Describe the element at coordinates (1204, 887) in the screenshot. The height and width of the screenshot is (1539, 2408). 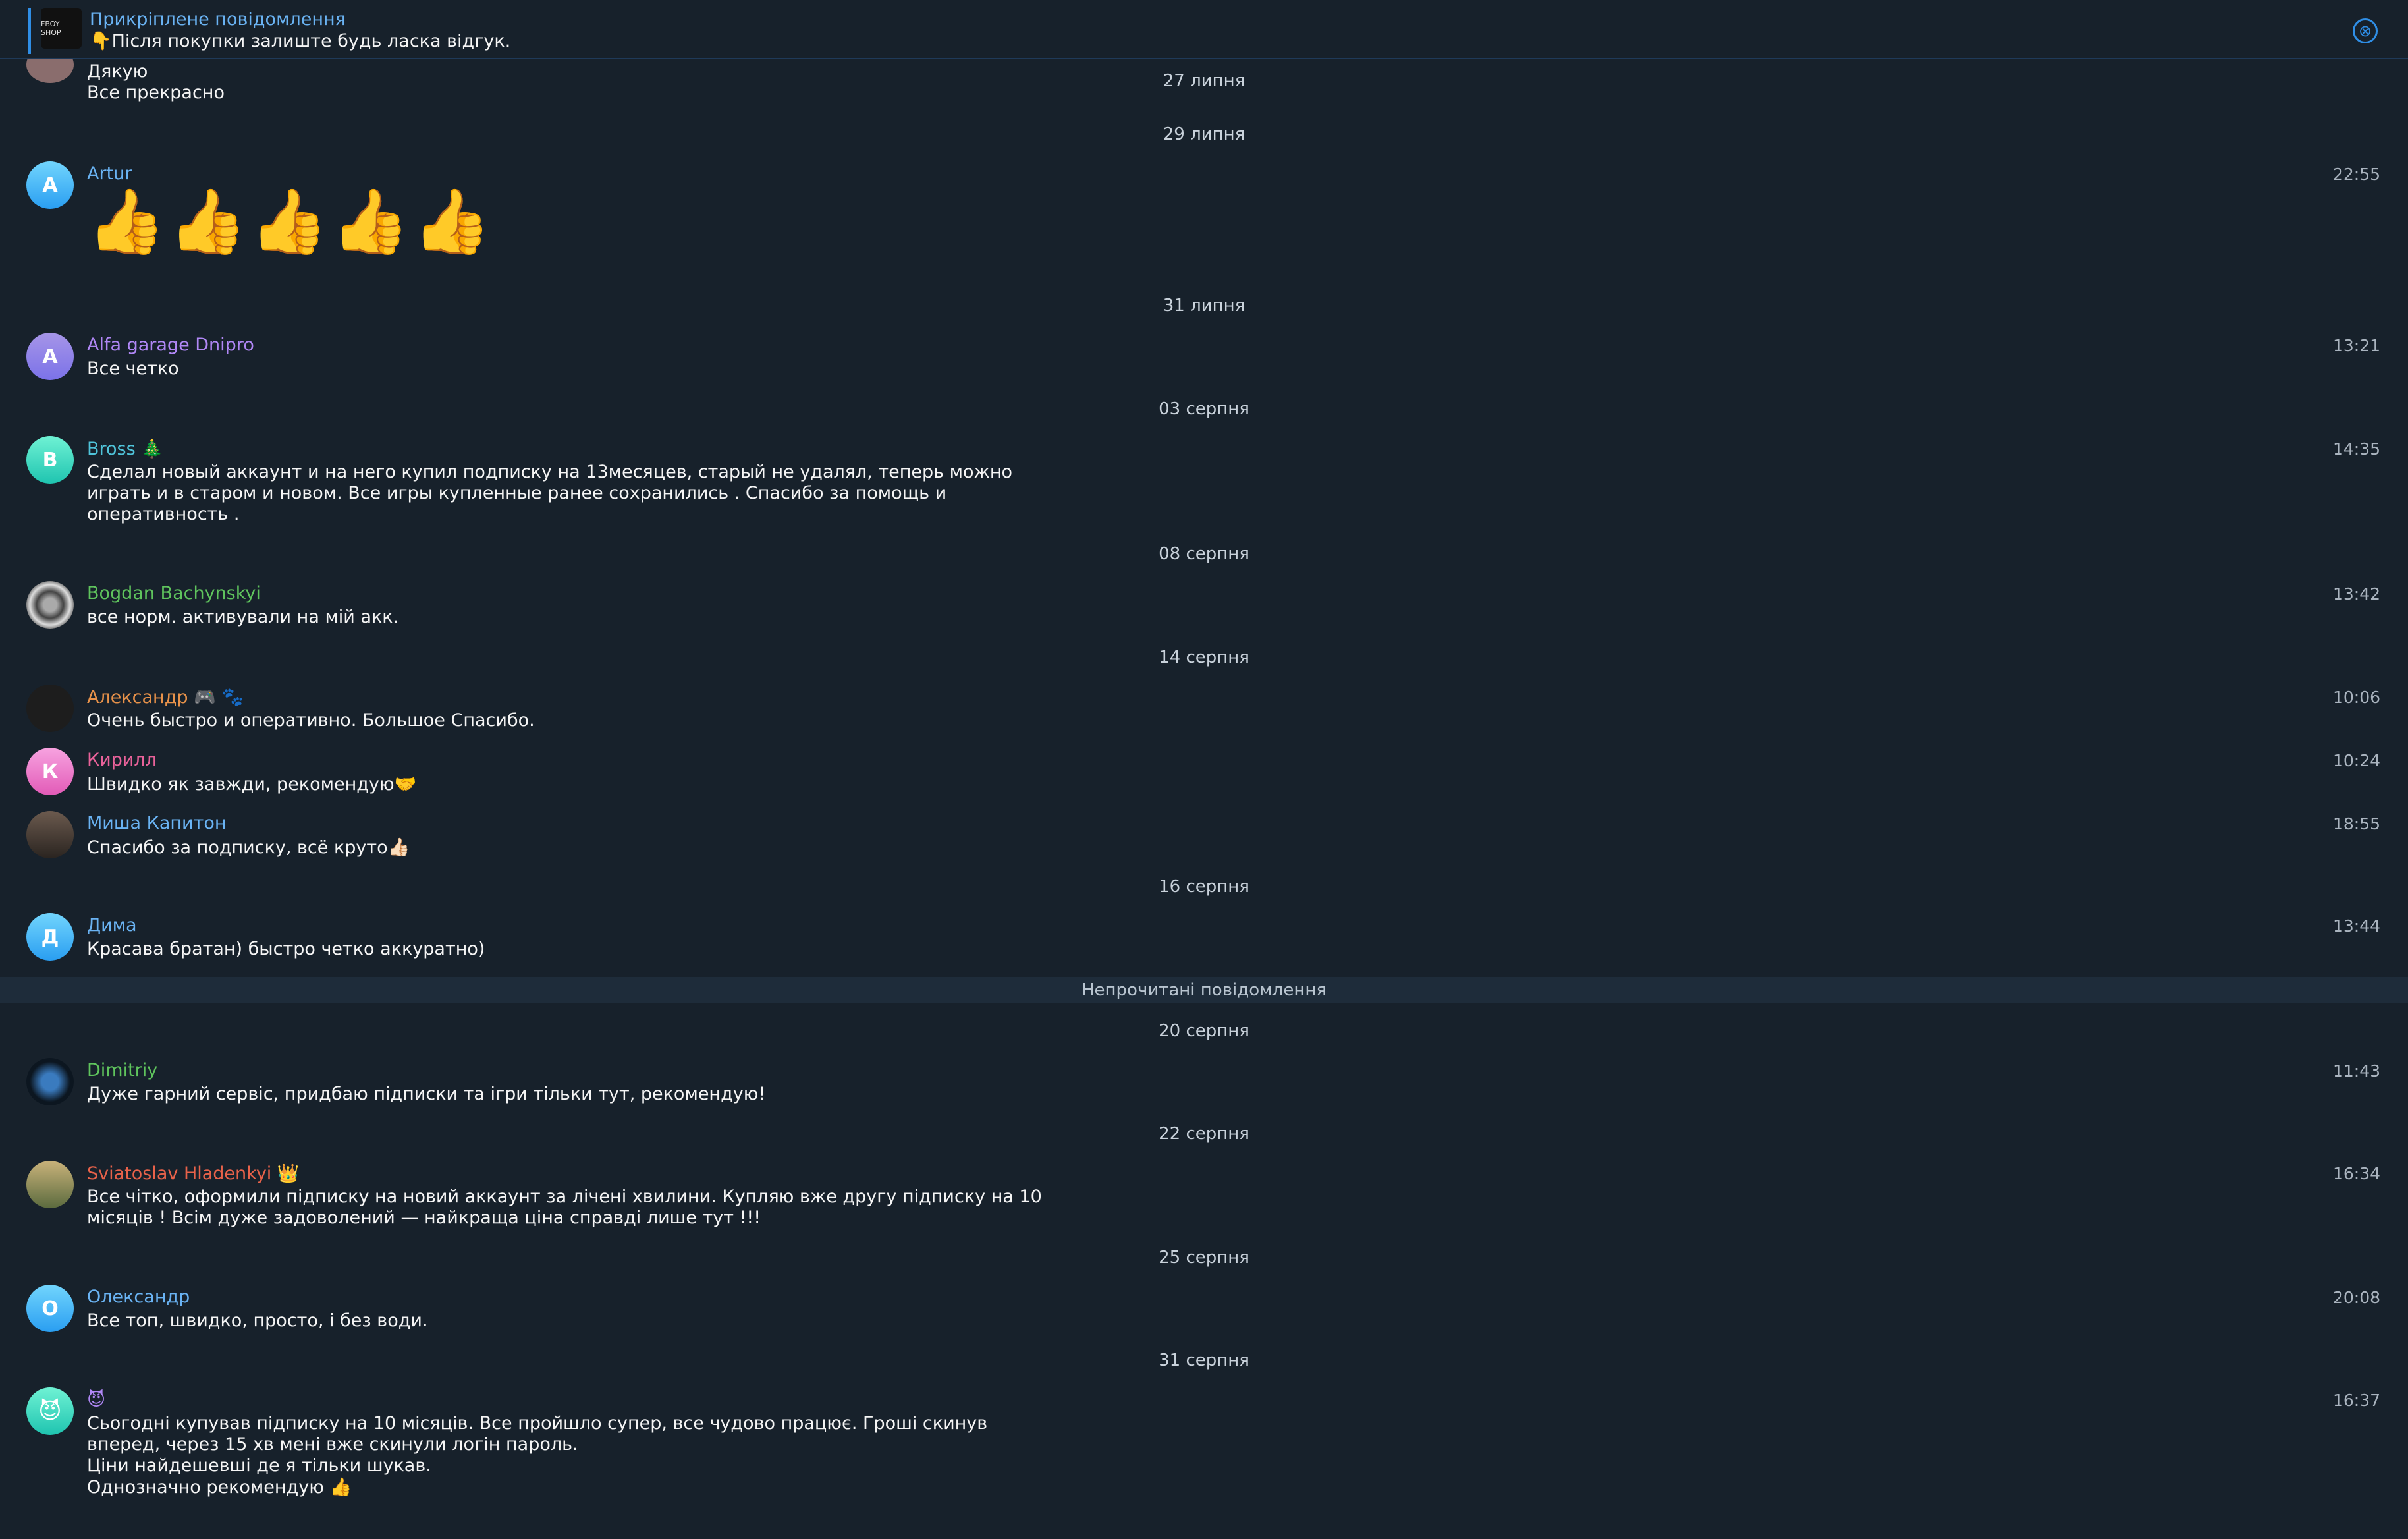
I see `date-separator: 16 серпня` at that location.